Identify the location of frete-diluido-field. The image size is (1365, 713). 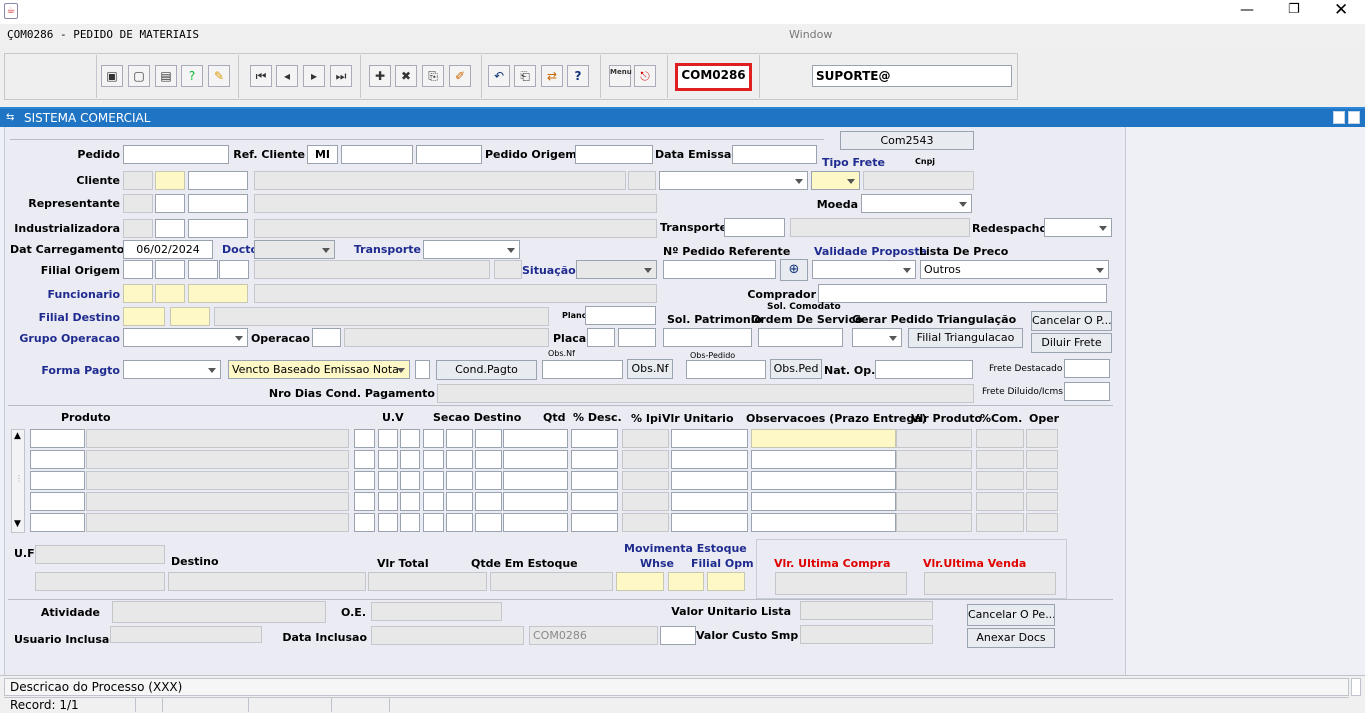
(1087, 391).